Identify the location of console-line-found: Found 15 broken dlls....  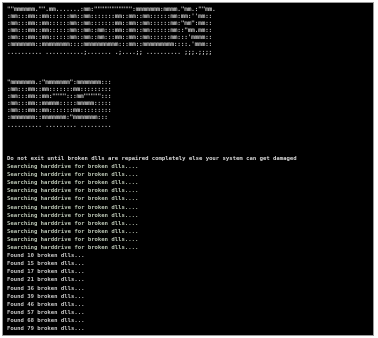
(46, 264).